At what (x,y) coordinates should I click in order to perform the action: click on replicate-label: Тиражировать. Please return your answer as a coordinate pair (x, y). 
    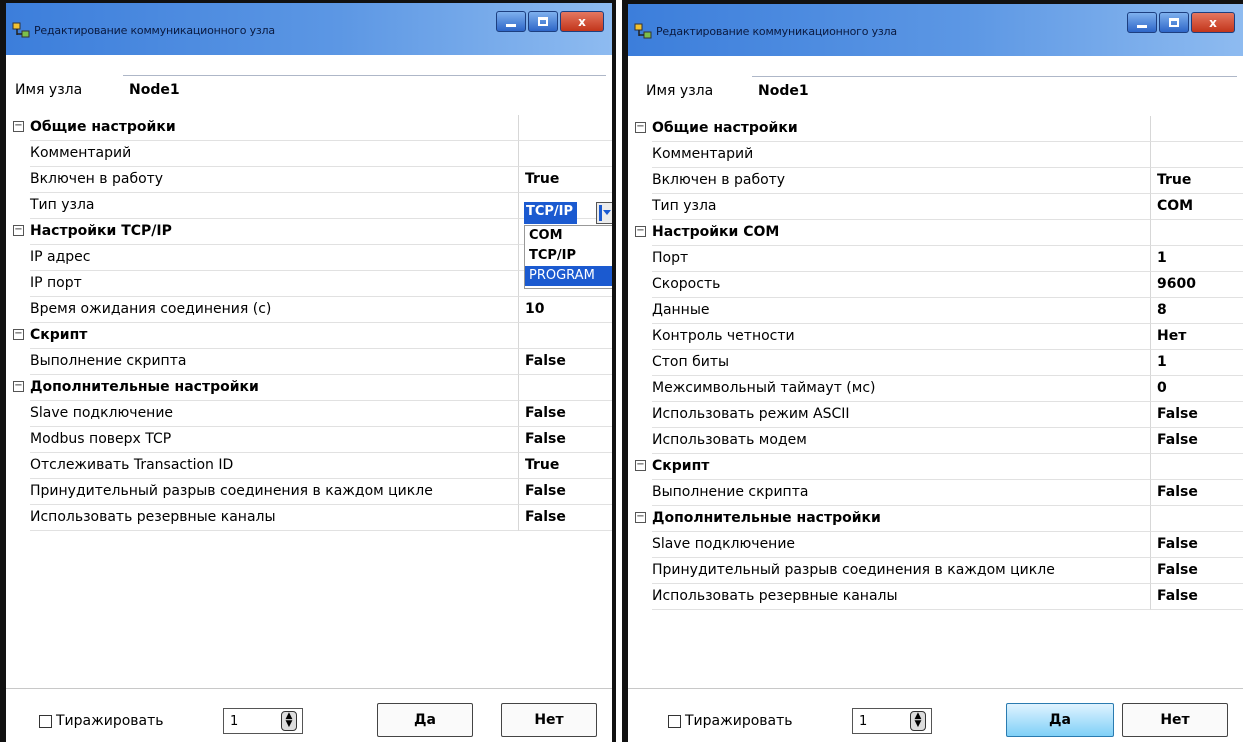
    Looking at the image, I should click on (739, 721).